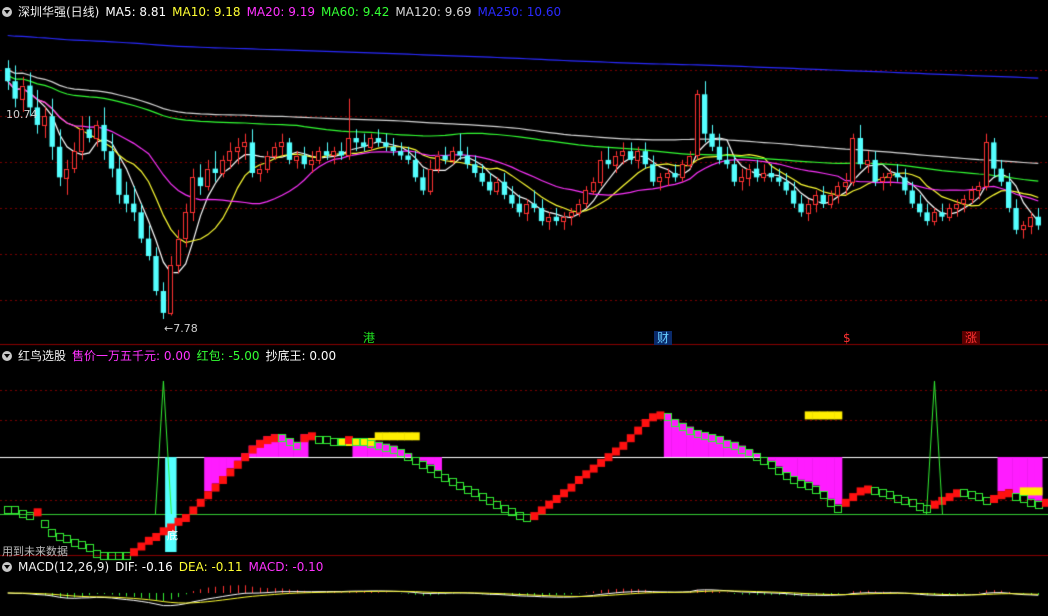  I want to click on indicator-panel-header: 红鸟选股 售价一万五千元: 0.00 红包: -5.00 抄底王: 0.00, so click(172, 356).